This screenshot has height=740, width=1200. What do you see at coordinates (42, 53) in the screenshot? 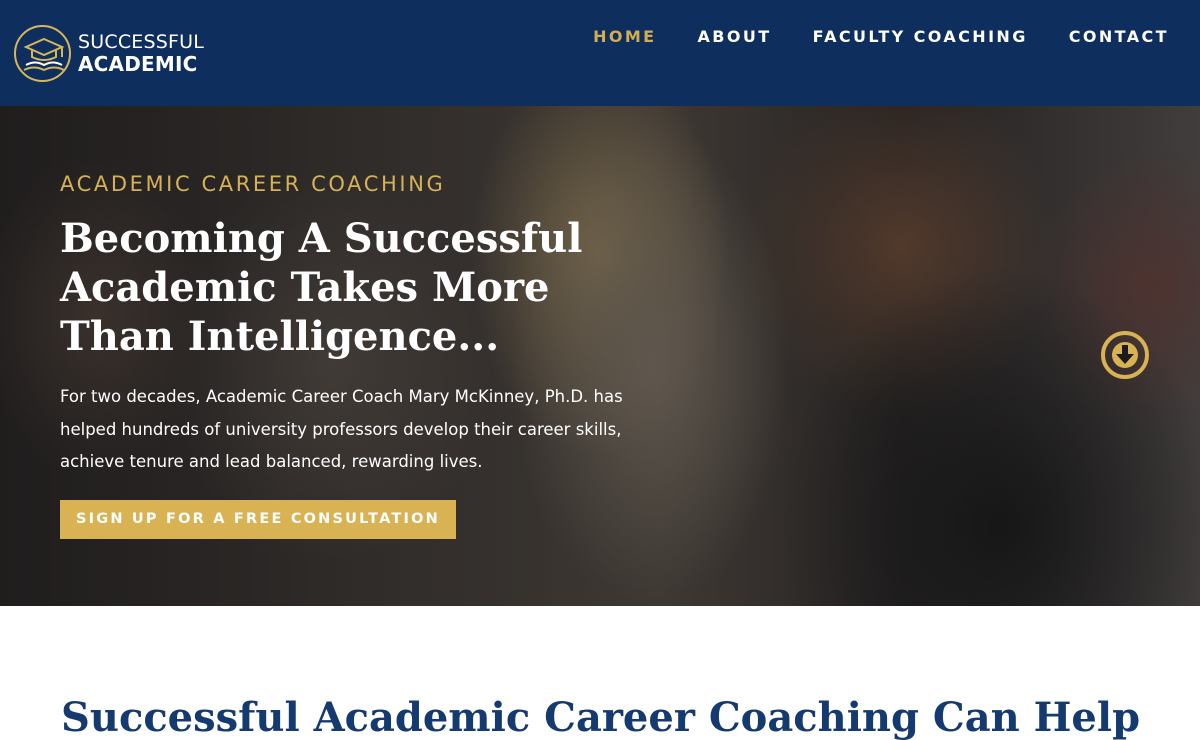
I see `graduation-cap-book-icon` at bounding box center [42, 53].